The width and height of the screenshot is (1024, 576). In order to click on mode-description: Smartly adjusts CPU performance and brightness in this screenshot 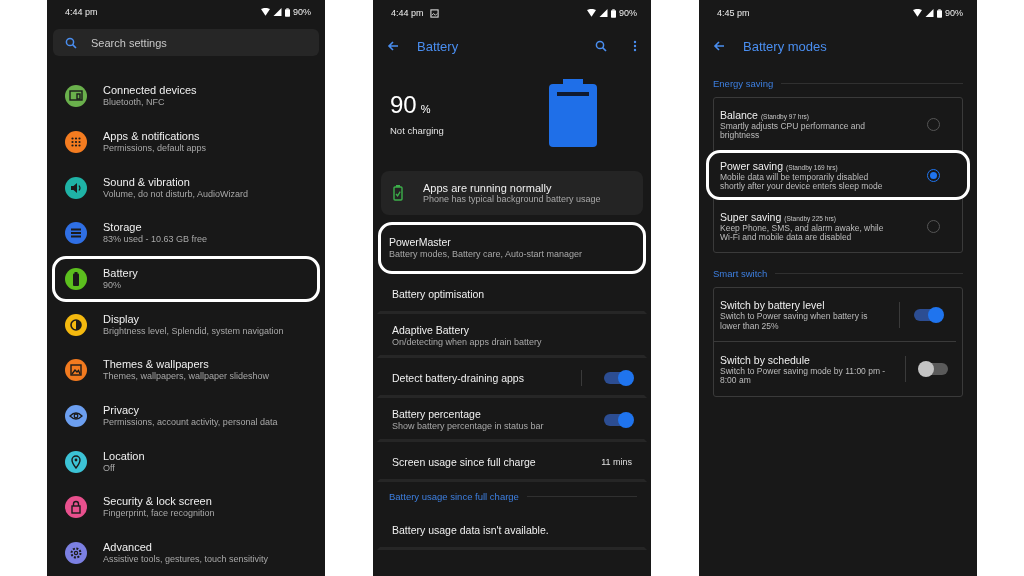, I will do `click(793, 131)`.